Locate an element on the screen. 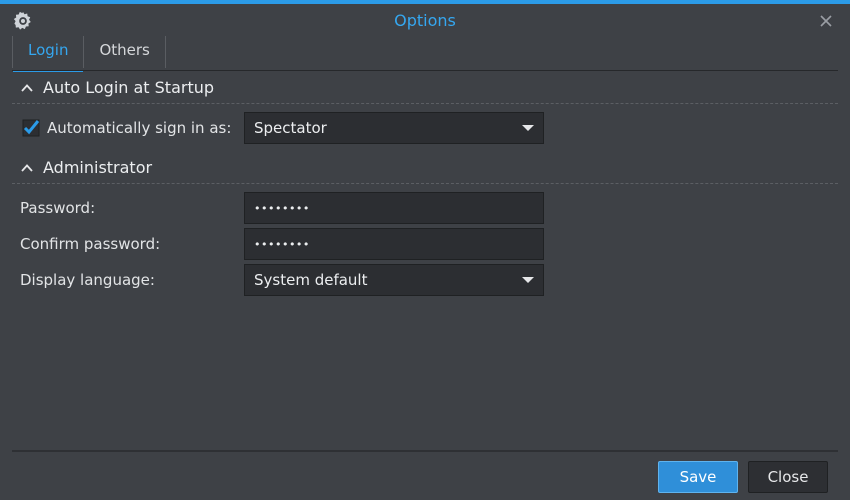 The height and width of the screenshot is (500, 850). language-select: System default is located at coordinates (394, 280).